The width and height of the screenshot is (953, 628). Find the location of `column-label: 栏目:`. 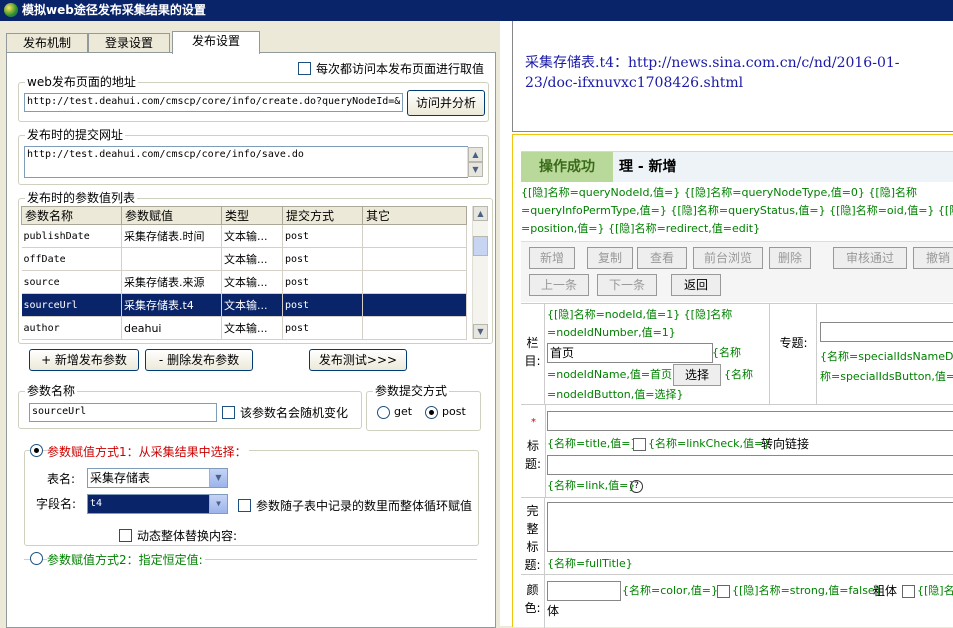

column-label: 栏目: is located at coordinates (533, 354).